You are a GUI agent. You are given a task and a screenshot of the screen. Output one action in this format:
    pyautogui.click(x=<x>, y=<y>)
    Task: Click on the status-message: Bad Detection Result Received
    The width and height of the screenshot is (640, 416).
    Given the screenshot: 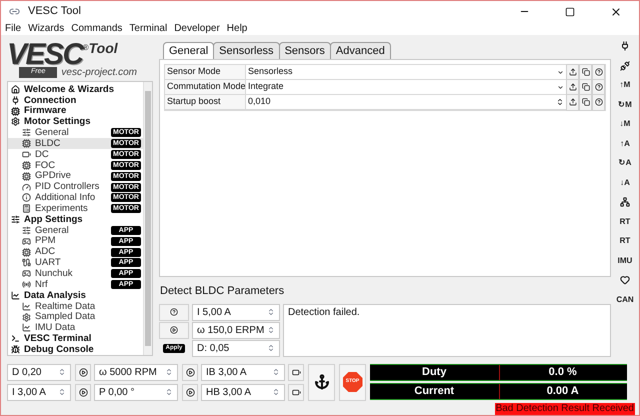 What is the action you would take?
    pyautogui.click(x=564, y=409)
    